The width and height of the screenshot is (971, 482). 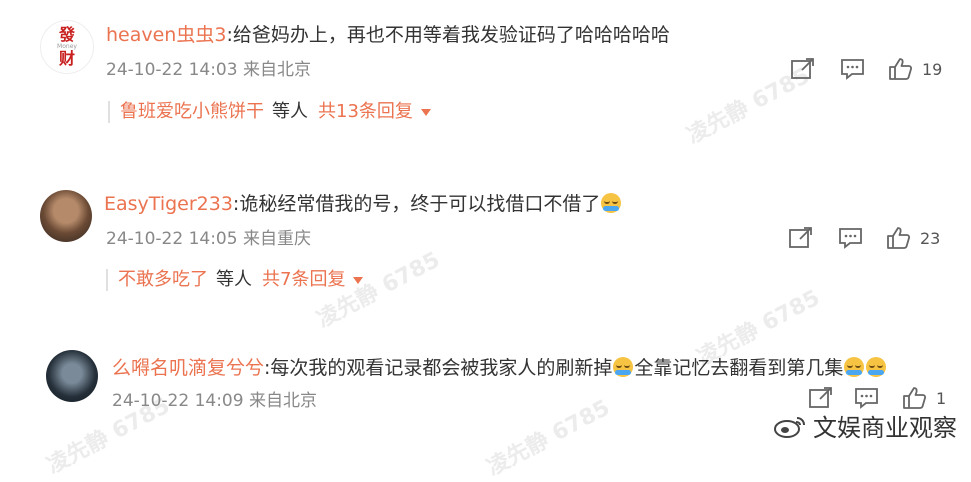 I want to click on reply-username: 不敢多吃了, so click(x=163, y=279).